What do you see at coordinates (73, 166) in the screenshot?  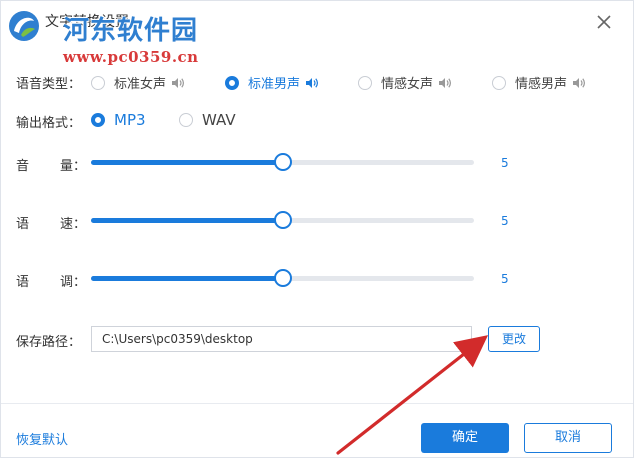 I see `volume-label-suffix: 量：` at bounding box center [73, 166].